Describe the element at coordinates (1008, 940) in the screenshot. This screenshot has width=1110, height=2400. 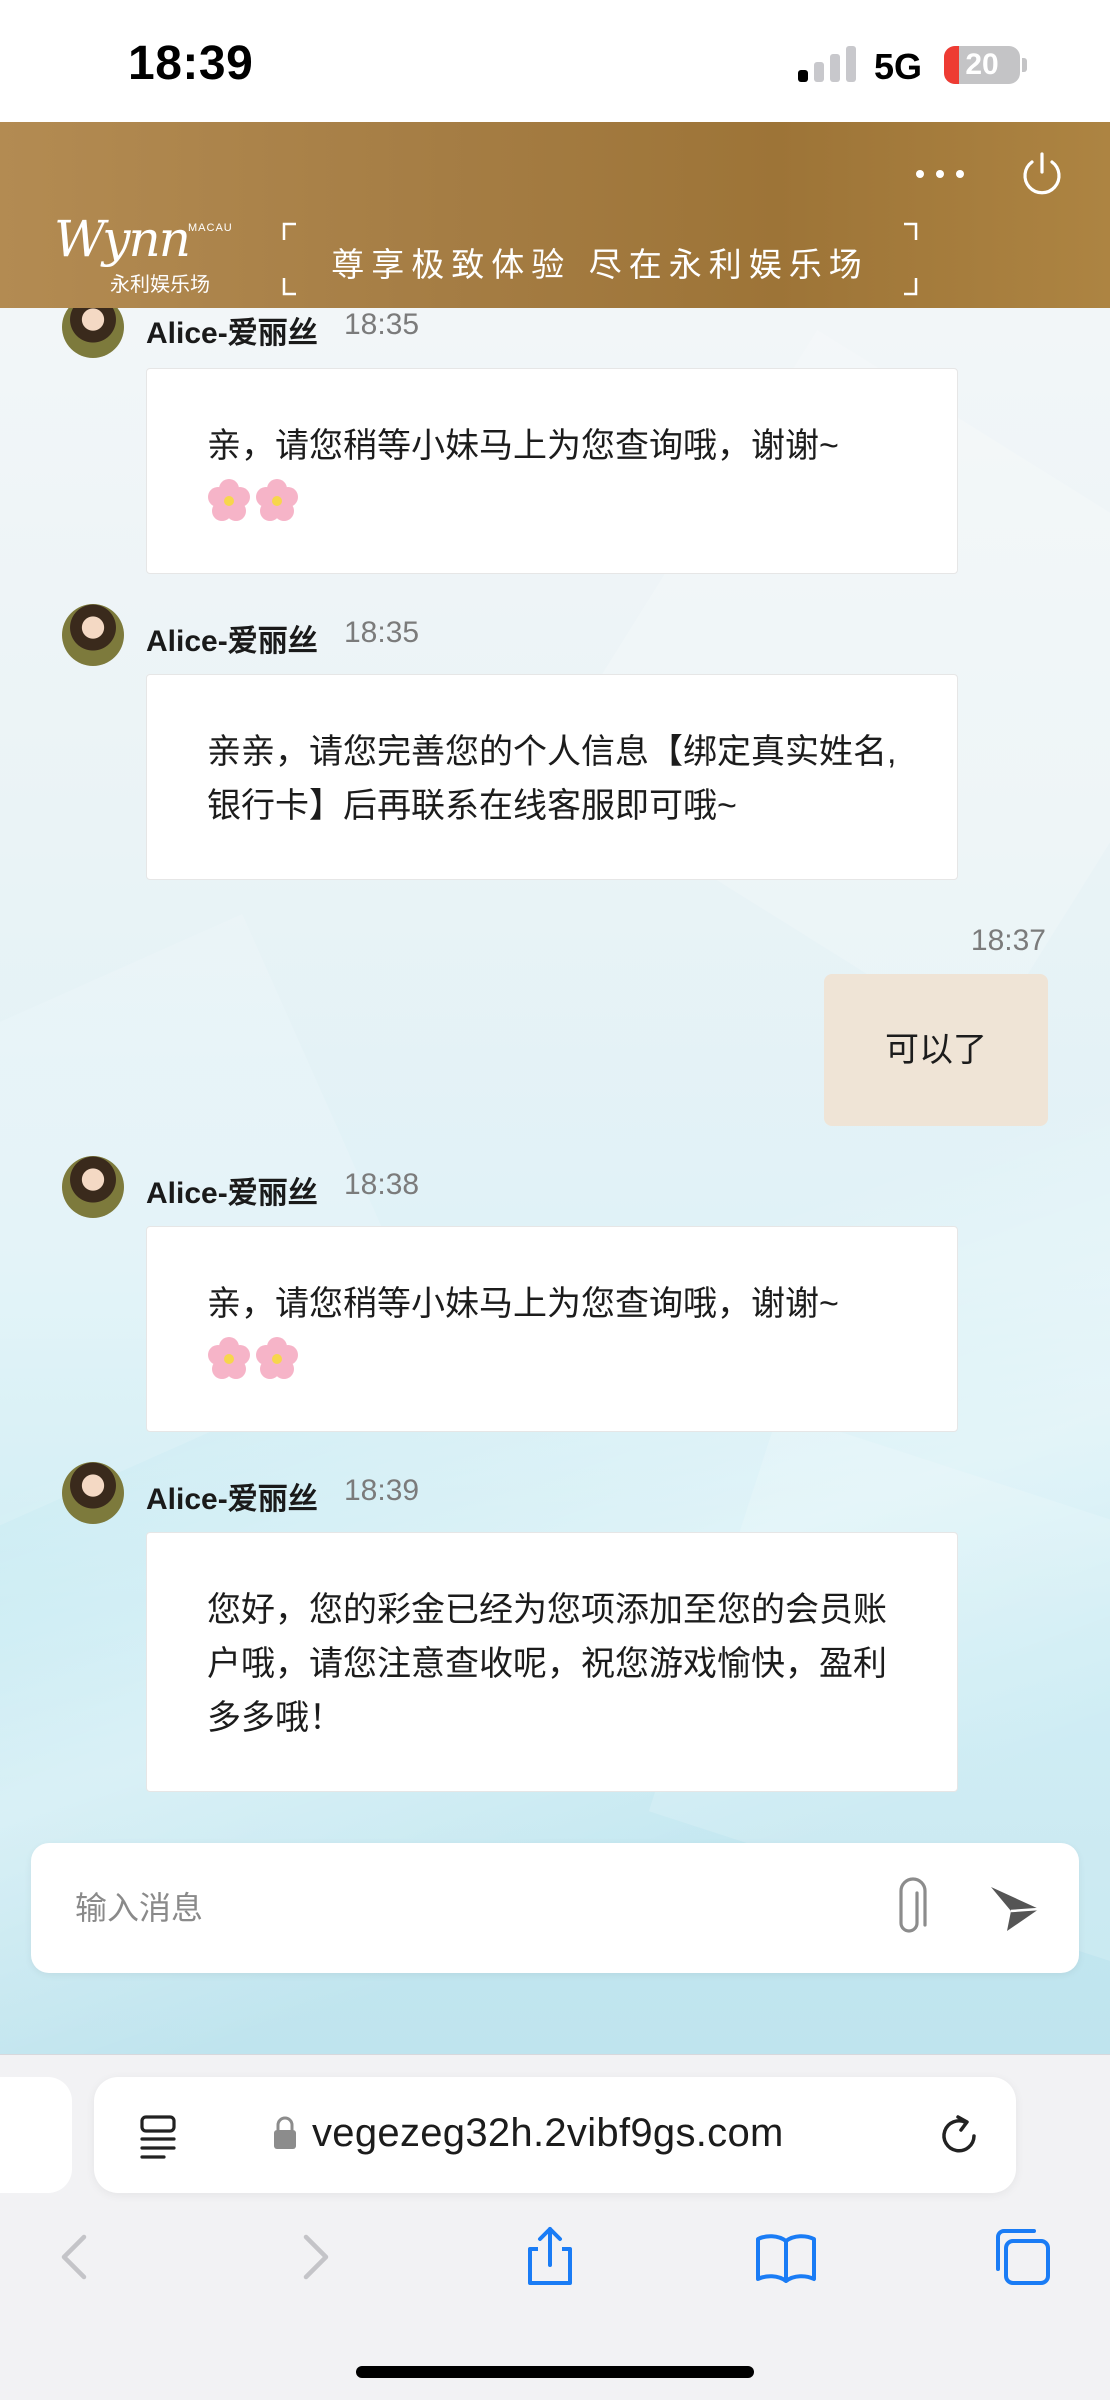
I see `message-time: 18:37` at that location.